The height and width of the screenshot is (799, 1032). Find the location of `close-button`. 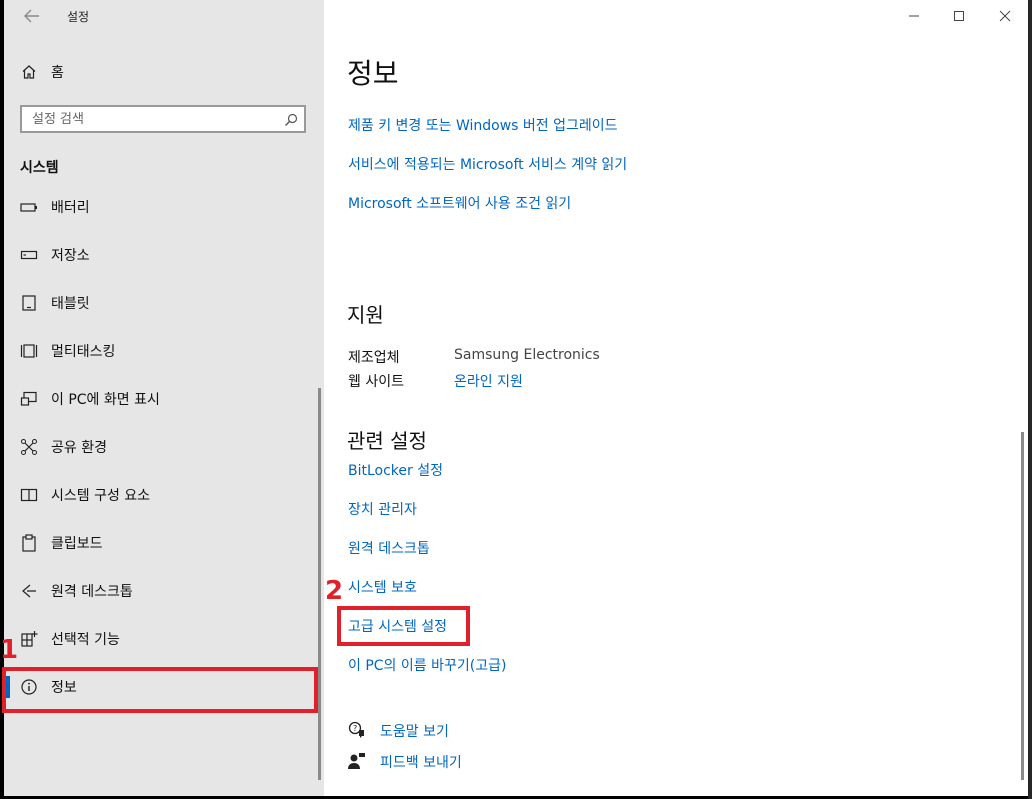

close-button is located at coordinates (1005, 16).